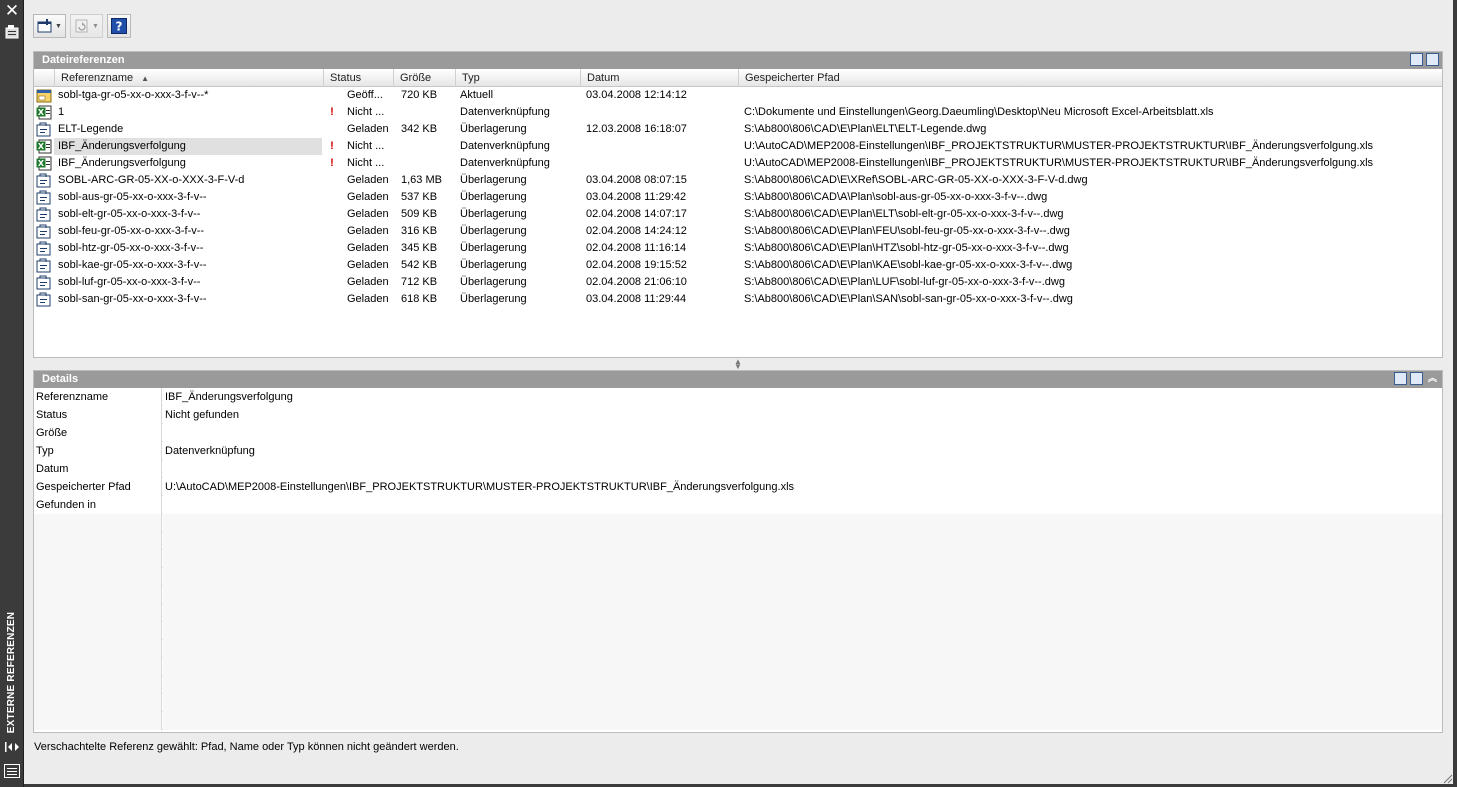  What do you see at coordinates (663, 163) in the screenshot?
I see `cell-datum` at bounding box center [663, 163].